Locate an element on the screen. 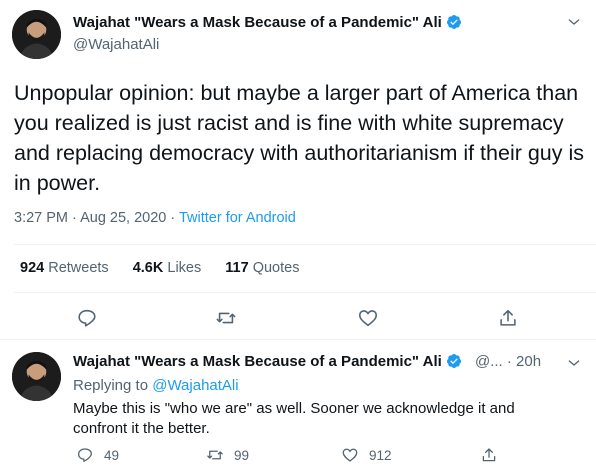 The height and width of the screenshot is (474, 596). reply-count: 49 is located at coordinates (112, 455).